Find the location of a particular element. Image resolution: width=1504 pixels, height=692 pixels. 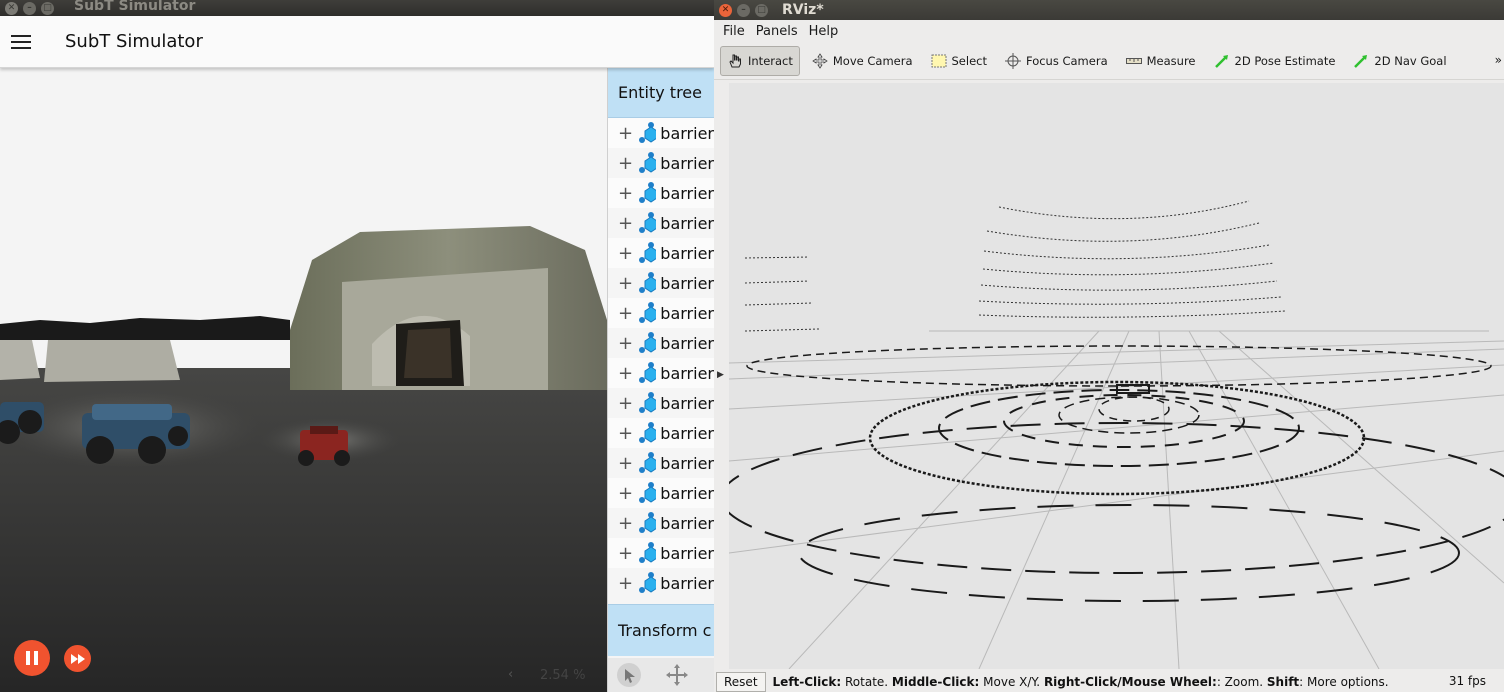

pause-button is located at coordinates (32, 658).